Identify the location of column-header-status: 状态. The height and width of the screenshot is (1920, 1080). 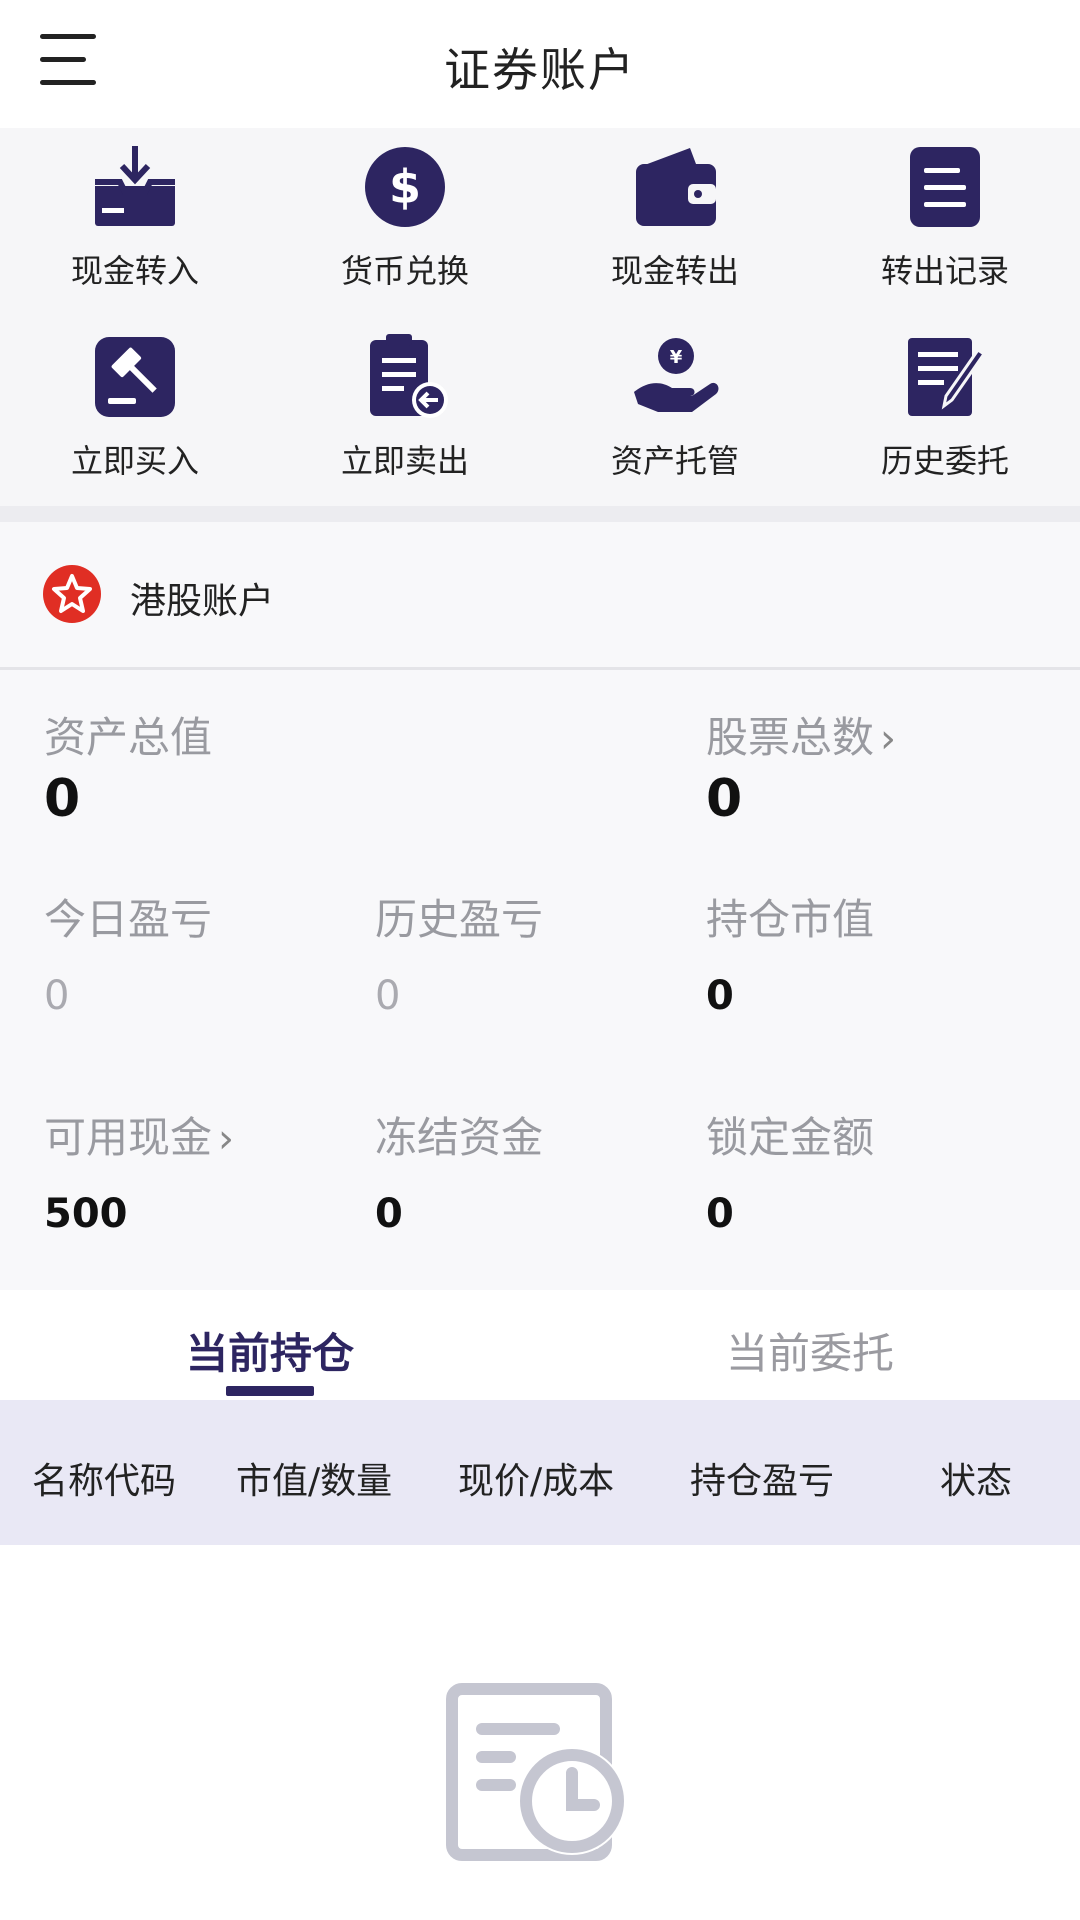
(976, 1481).